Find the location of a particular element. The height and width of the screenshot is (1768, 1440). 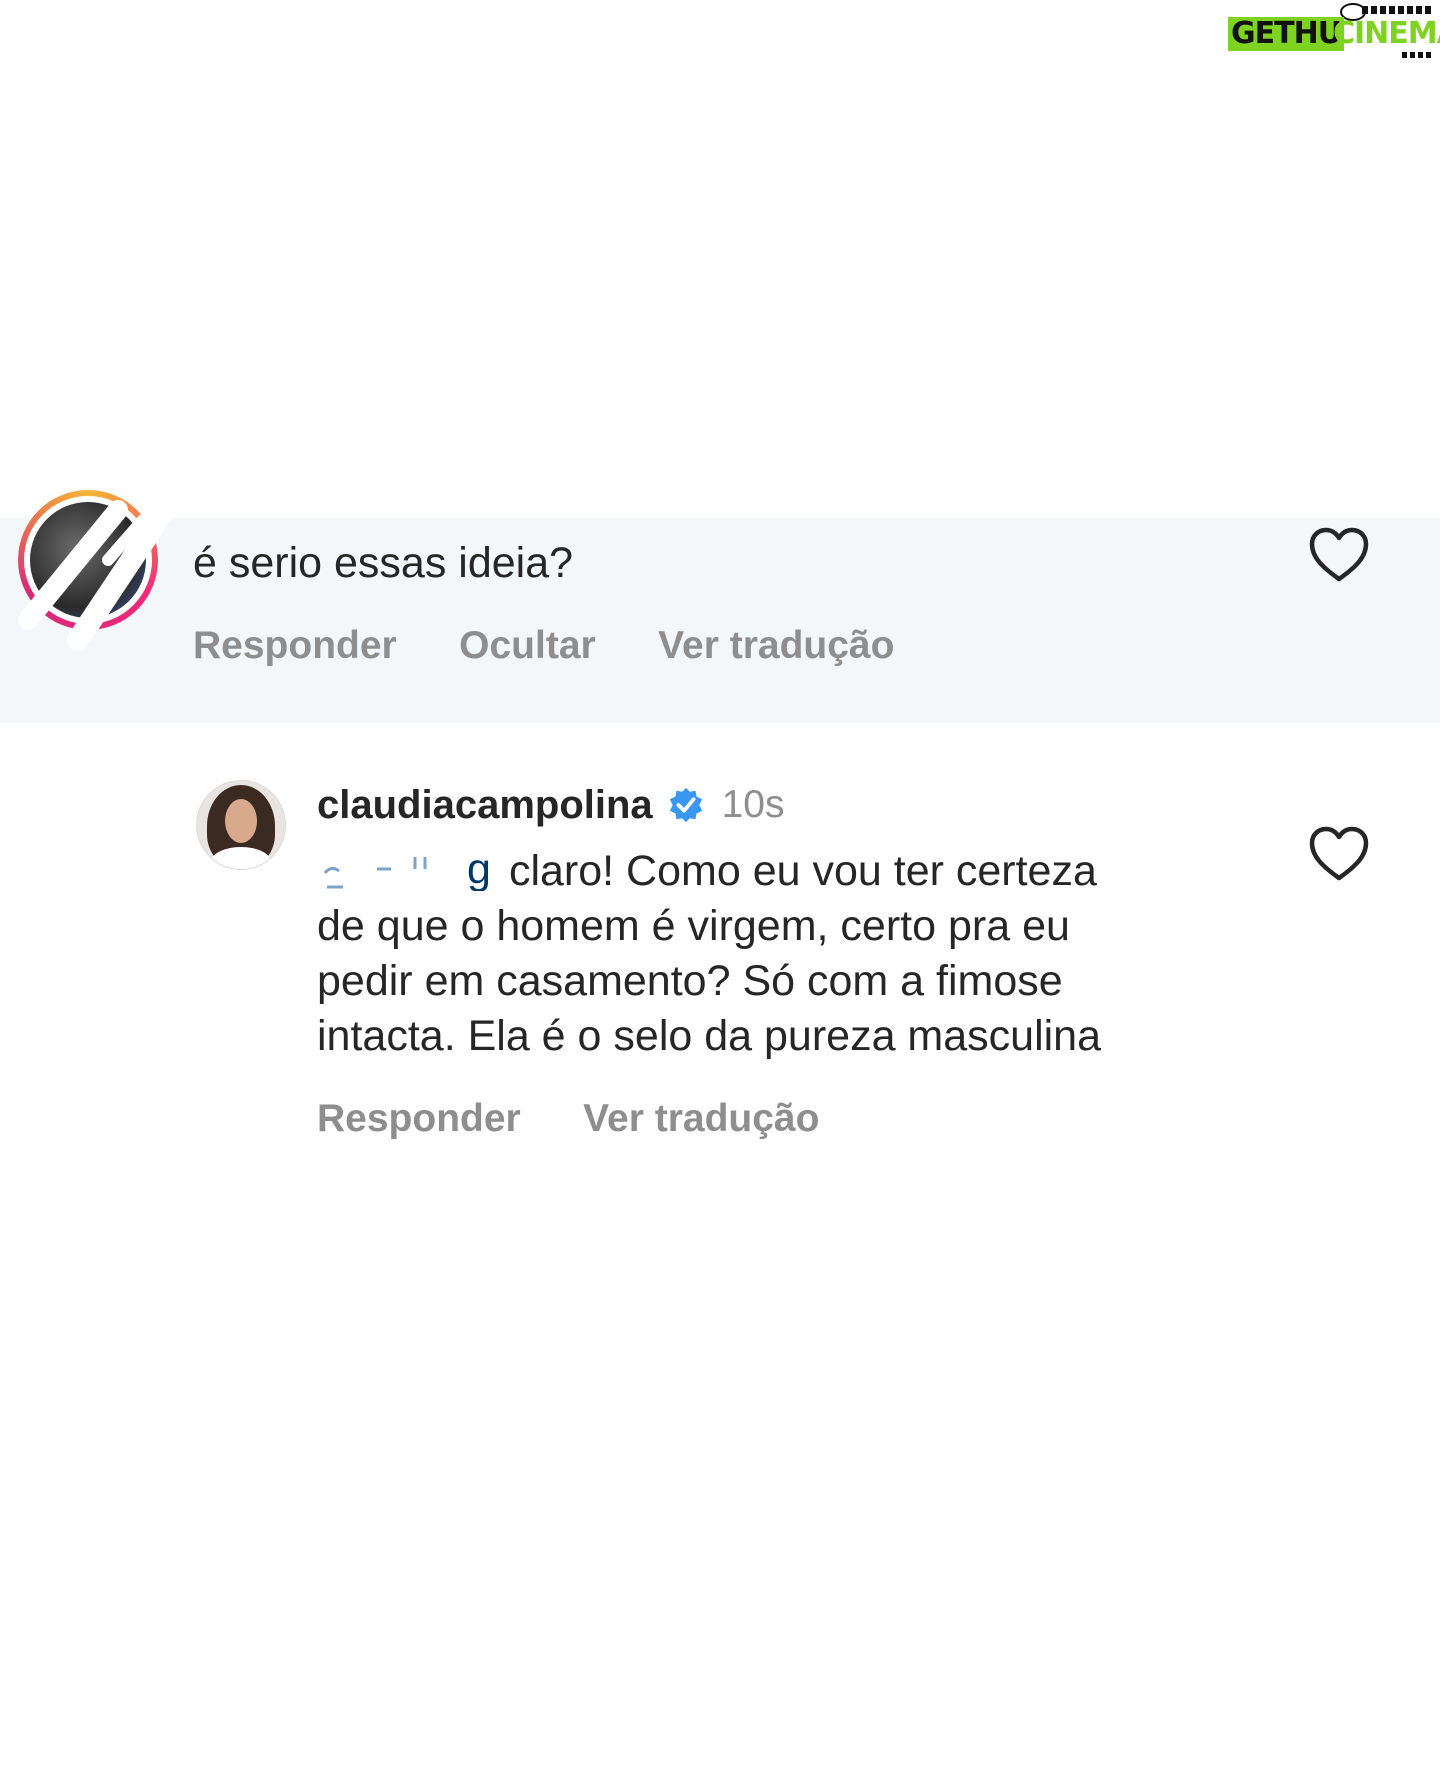

reply-header: claudiacampolina 10s is located at coordinates (550, 805).